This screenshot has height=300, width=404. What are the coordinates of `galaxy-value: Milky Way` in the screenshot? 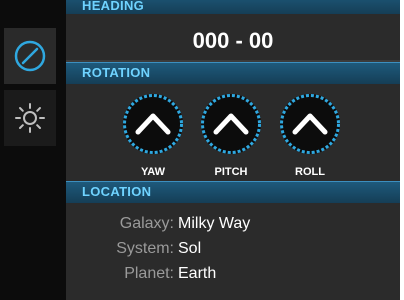 It's located at (214, 223).